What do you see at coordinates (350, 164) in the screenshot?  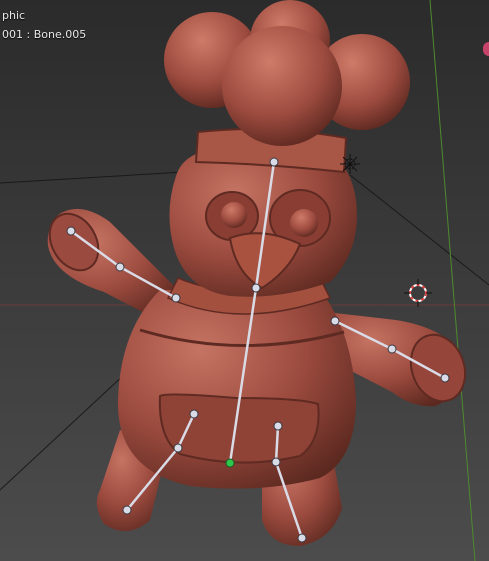 I see `light-icon` at bounding box center [350, 164].